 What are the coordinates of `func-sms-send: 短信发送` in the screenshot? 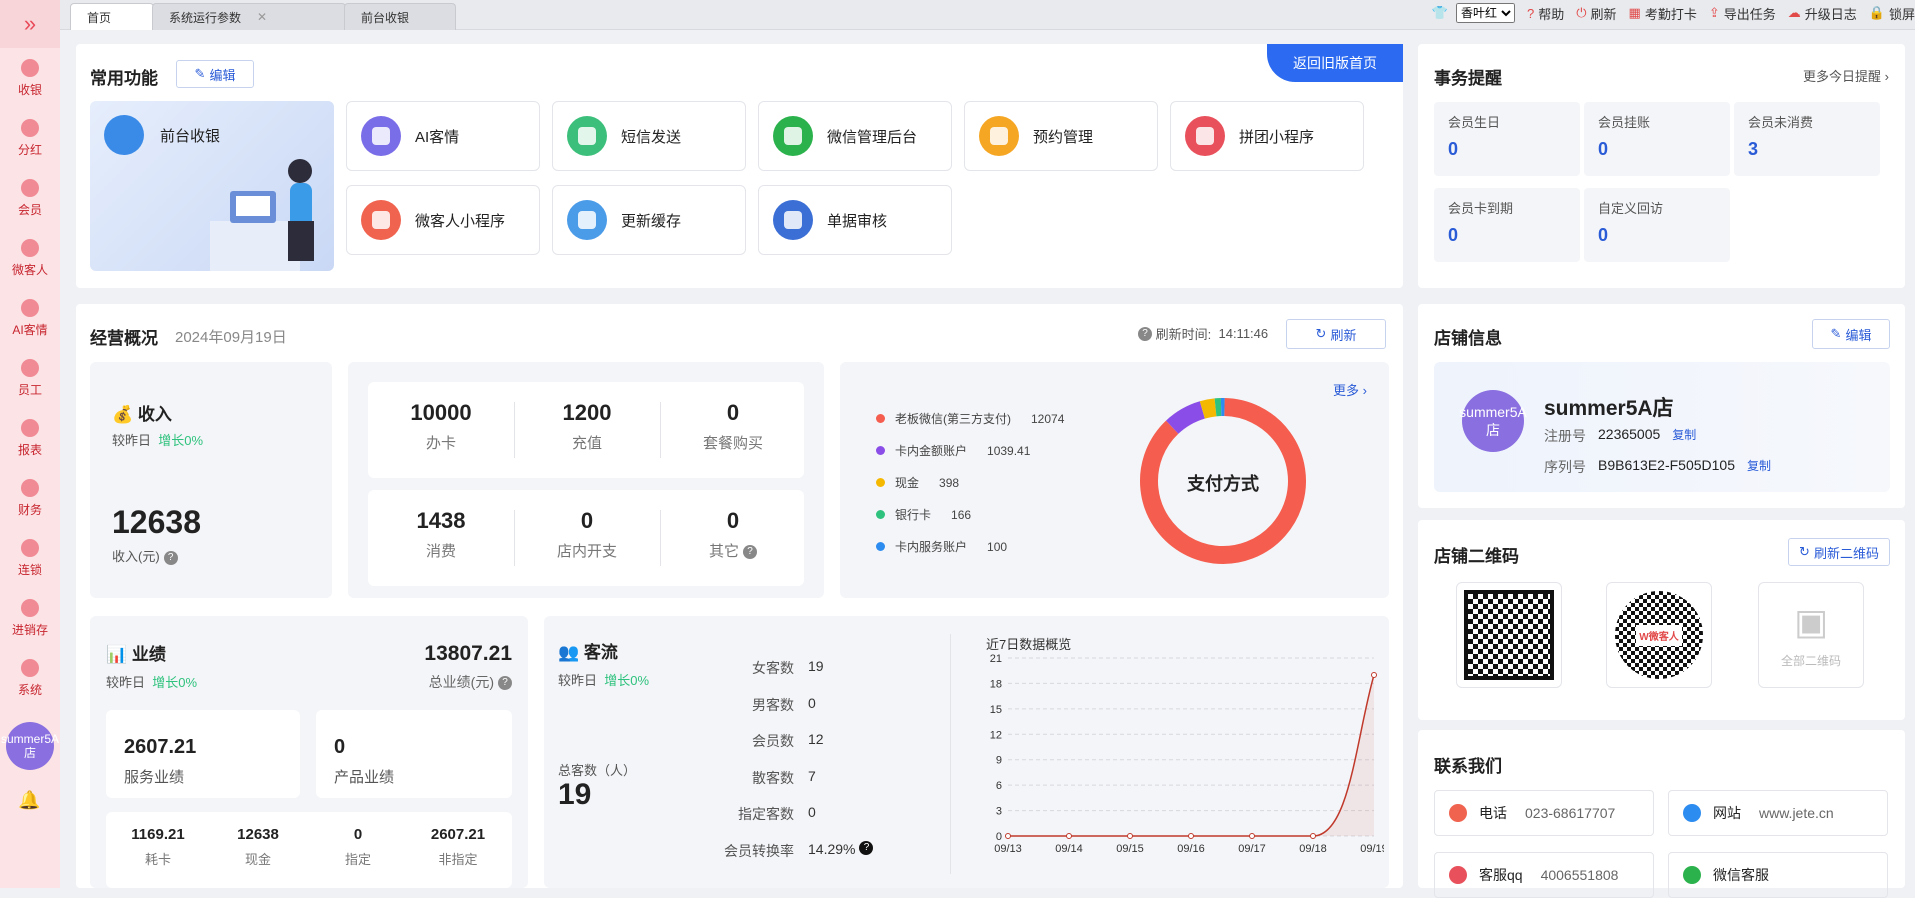 It's located at (649, 136).